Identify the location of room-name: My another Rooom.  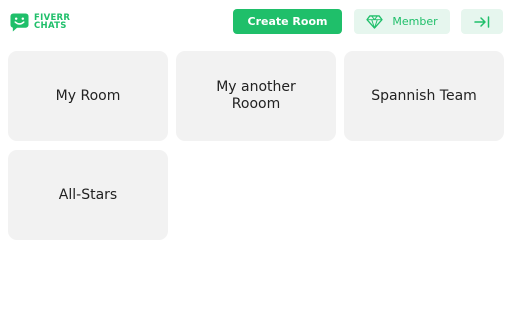
(256, 95).